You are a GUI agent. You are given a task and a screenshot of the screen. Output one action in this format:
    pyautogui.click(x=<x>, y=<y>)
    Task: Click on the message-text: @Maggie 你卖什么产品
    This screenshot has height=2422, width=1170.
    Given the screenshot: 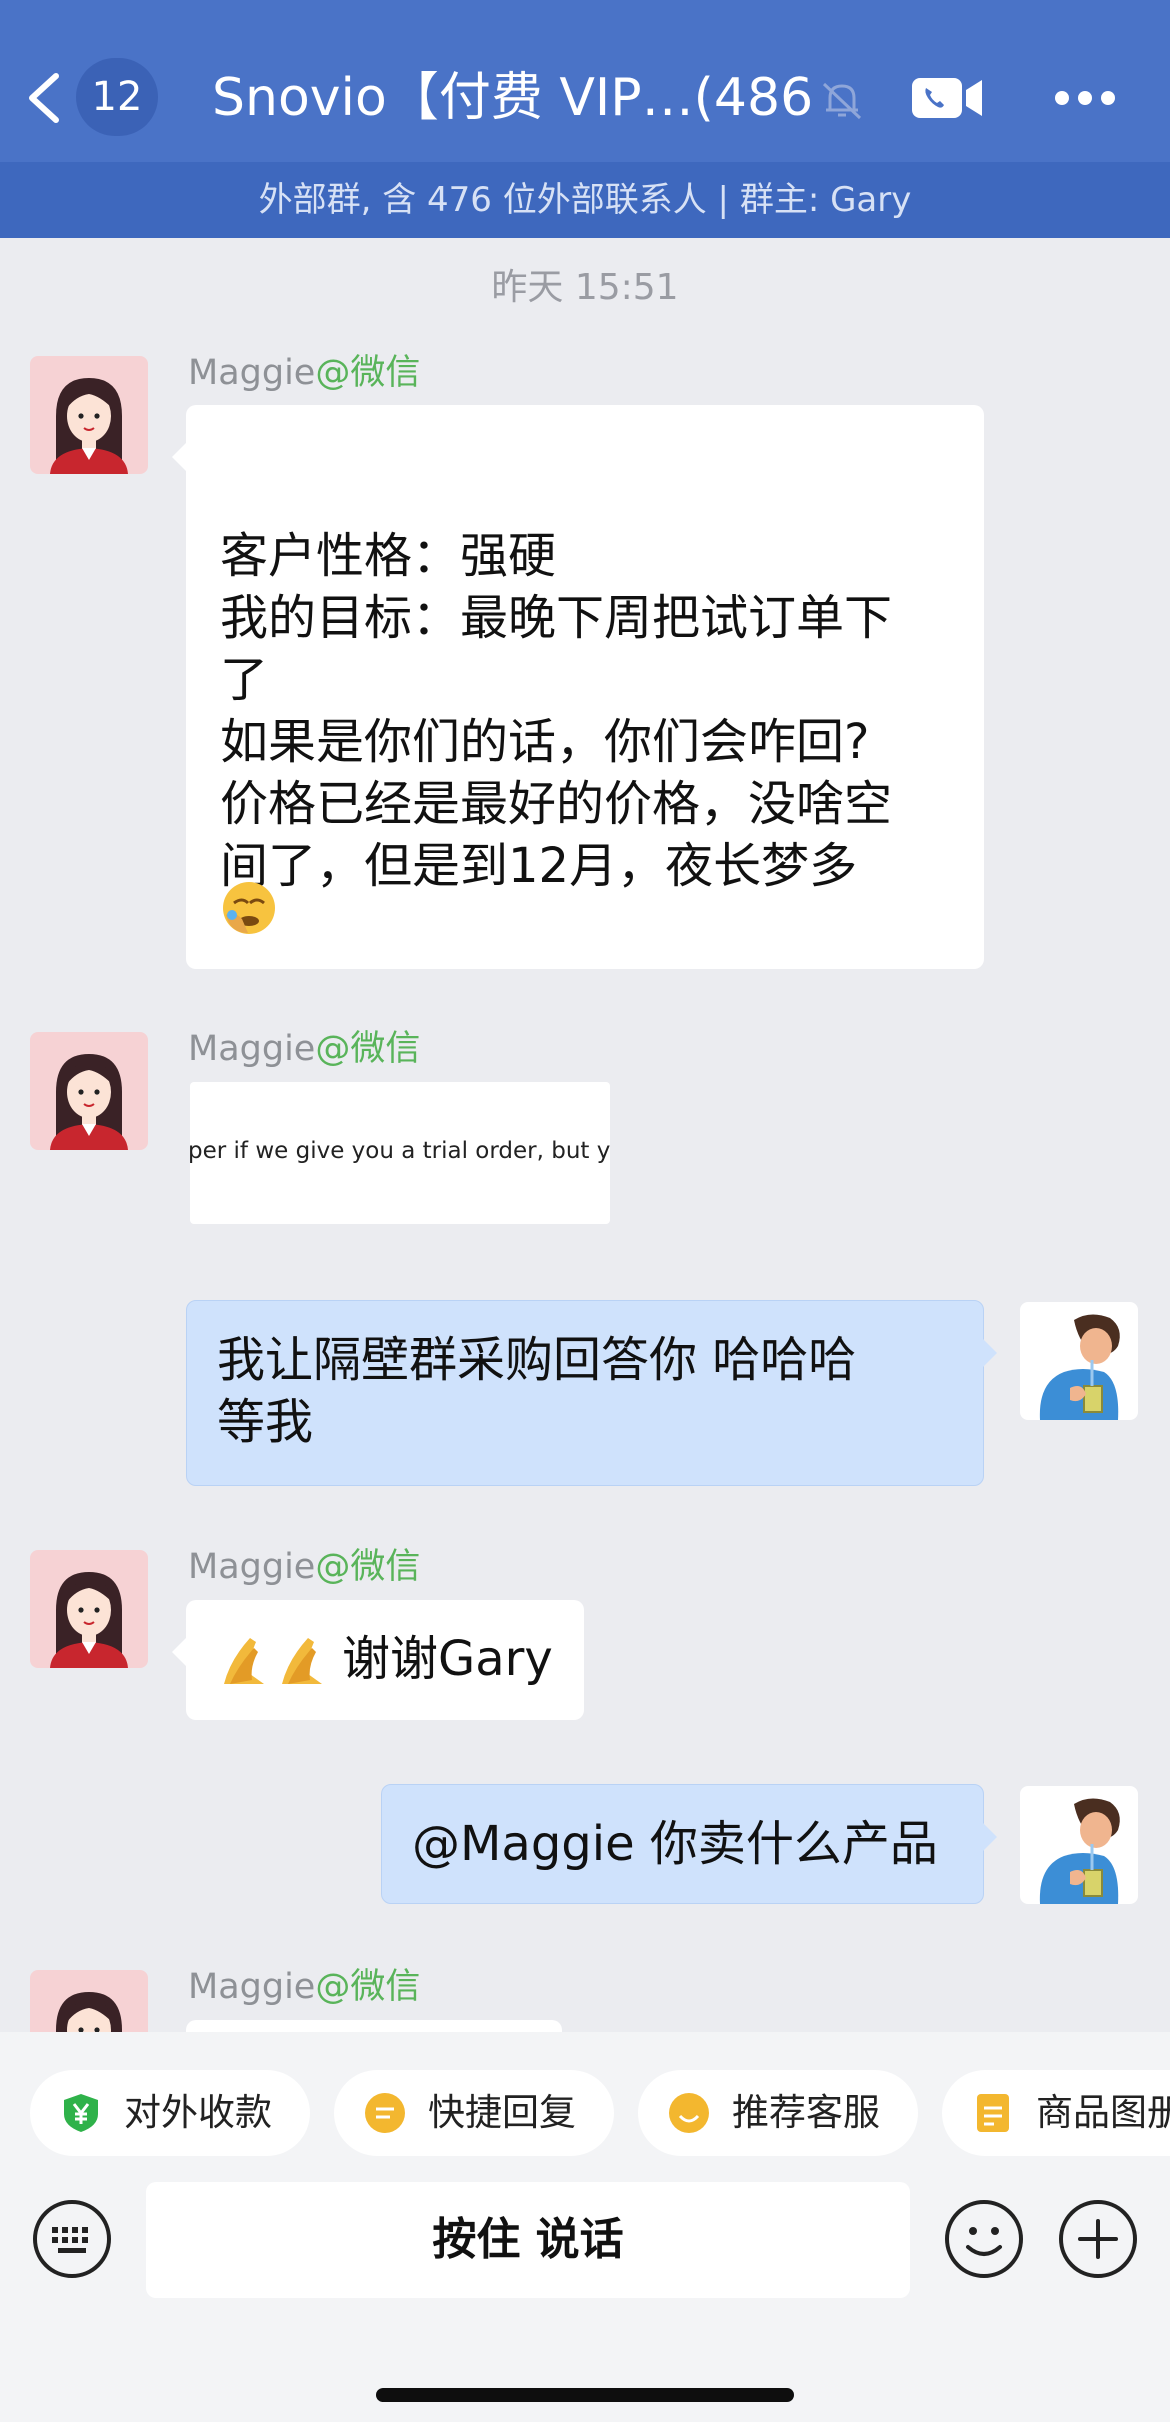 What is the action you would take?
    pyautogui.click(x=675, y=1844)
    